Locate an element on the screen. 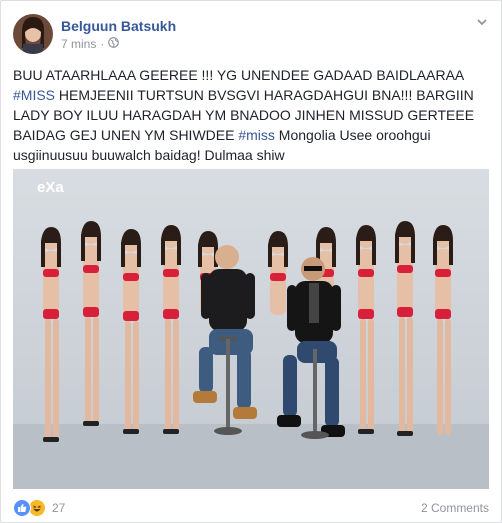  post-meta: 7 mins · is located at coordinates (118, 44).